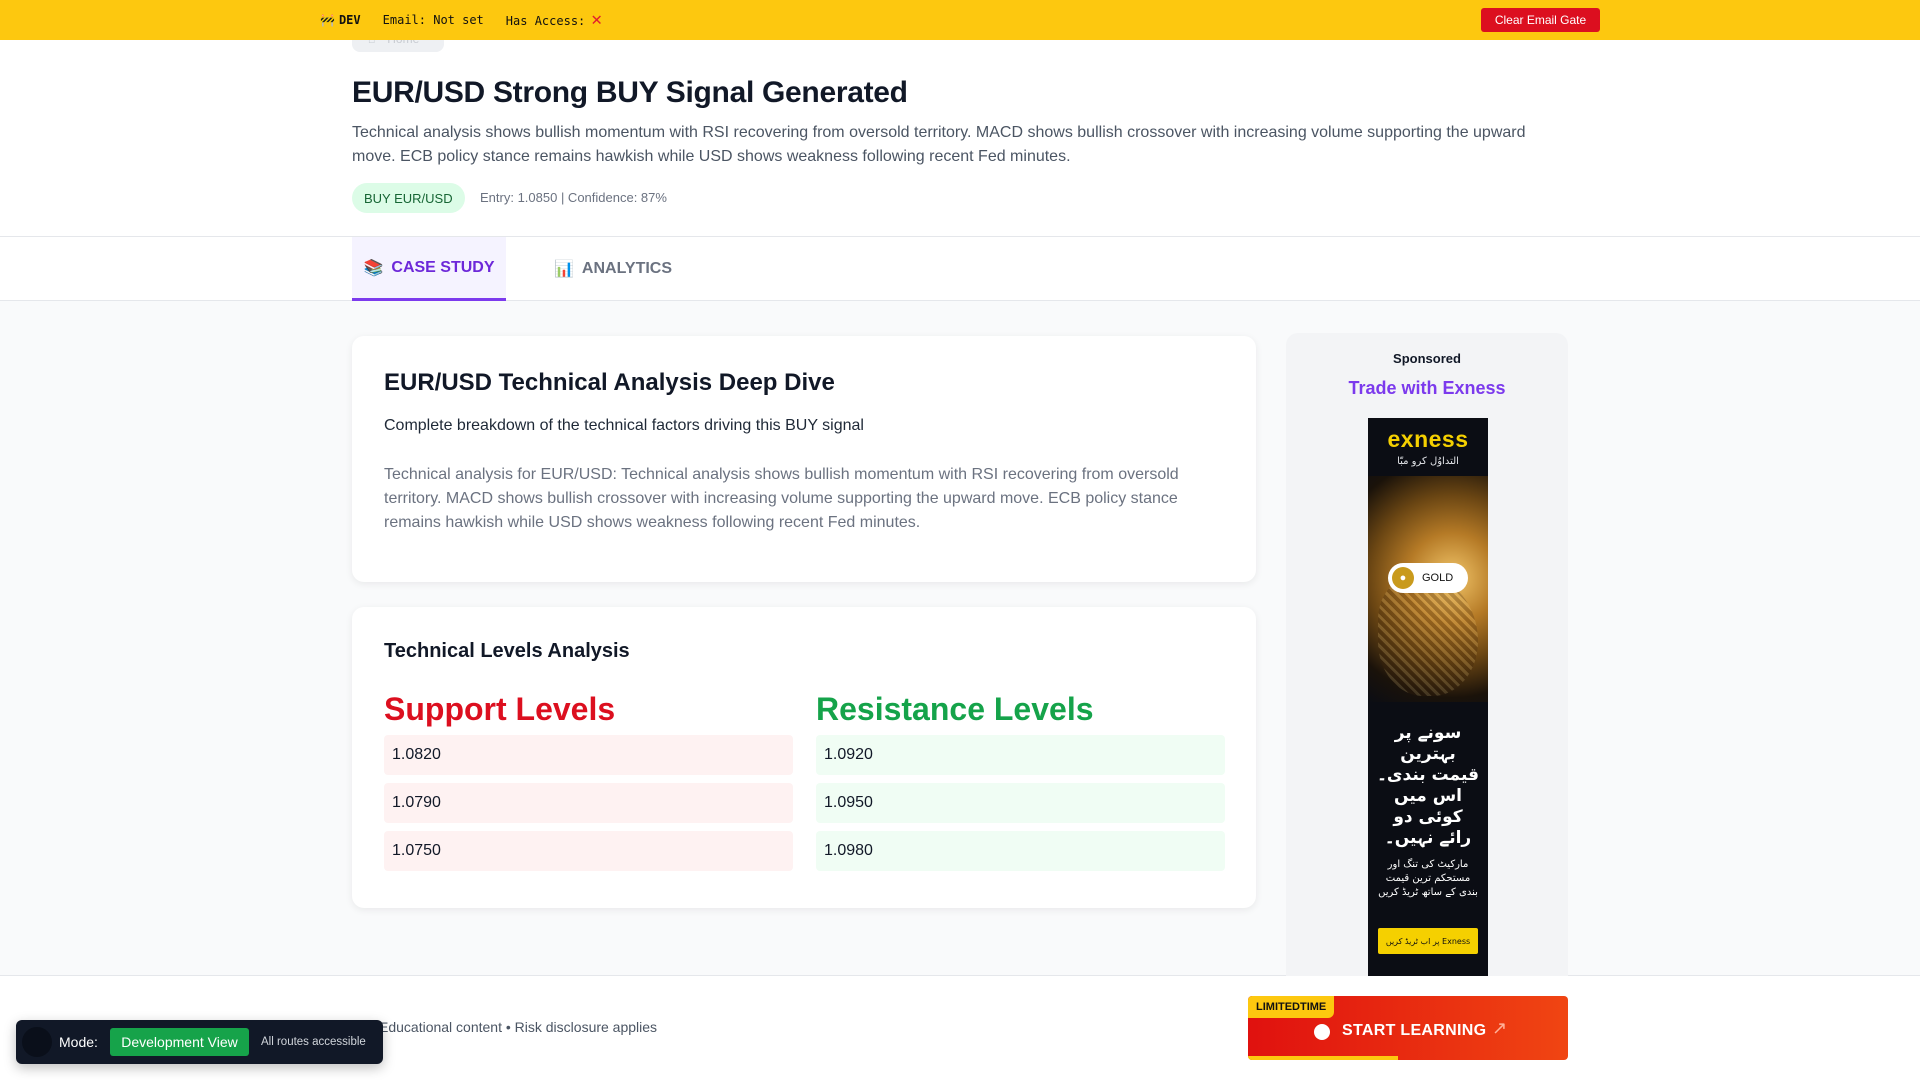  I want to click on support-level: 1.0750, so click(588, 851).